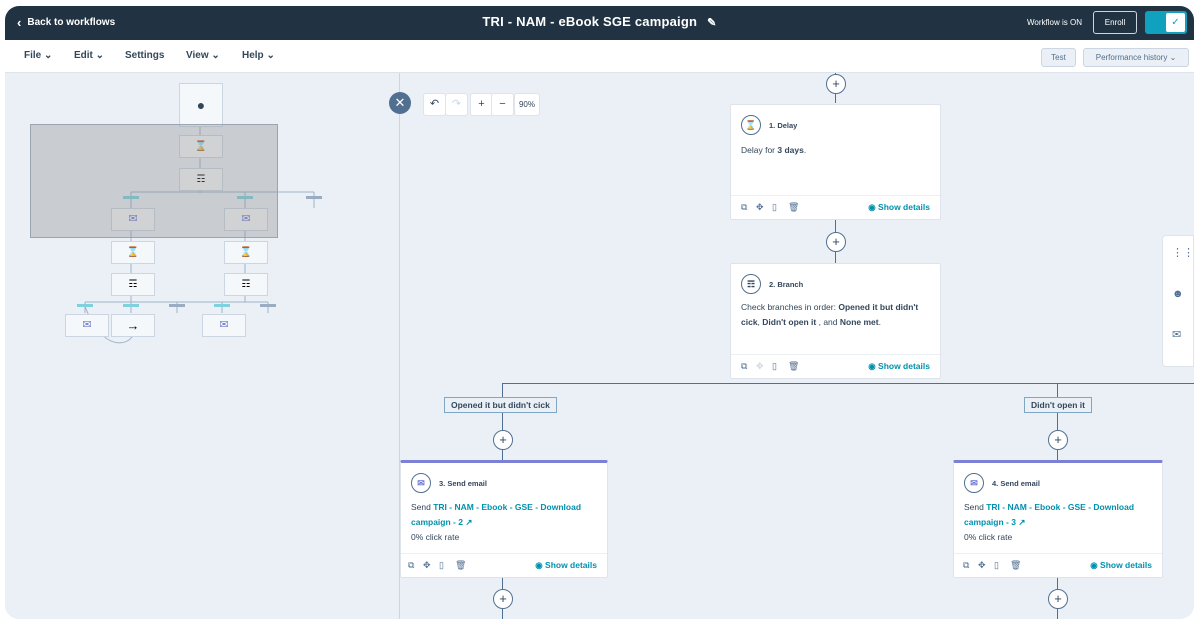 This screenshot has height=625, width=1200. Describe the element at coordinates (434, 104) in the screenshot. I see `undo-button: ↶` at that location.